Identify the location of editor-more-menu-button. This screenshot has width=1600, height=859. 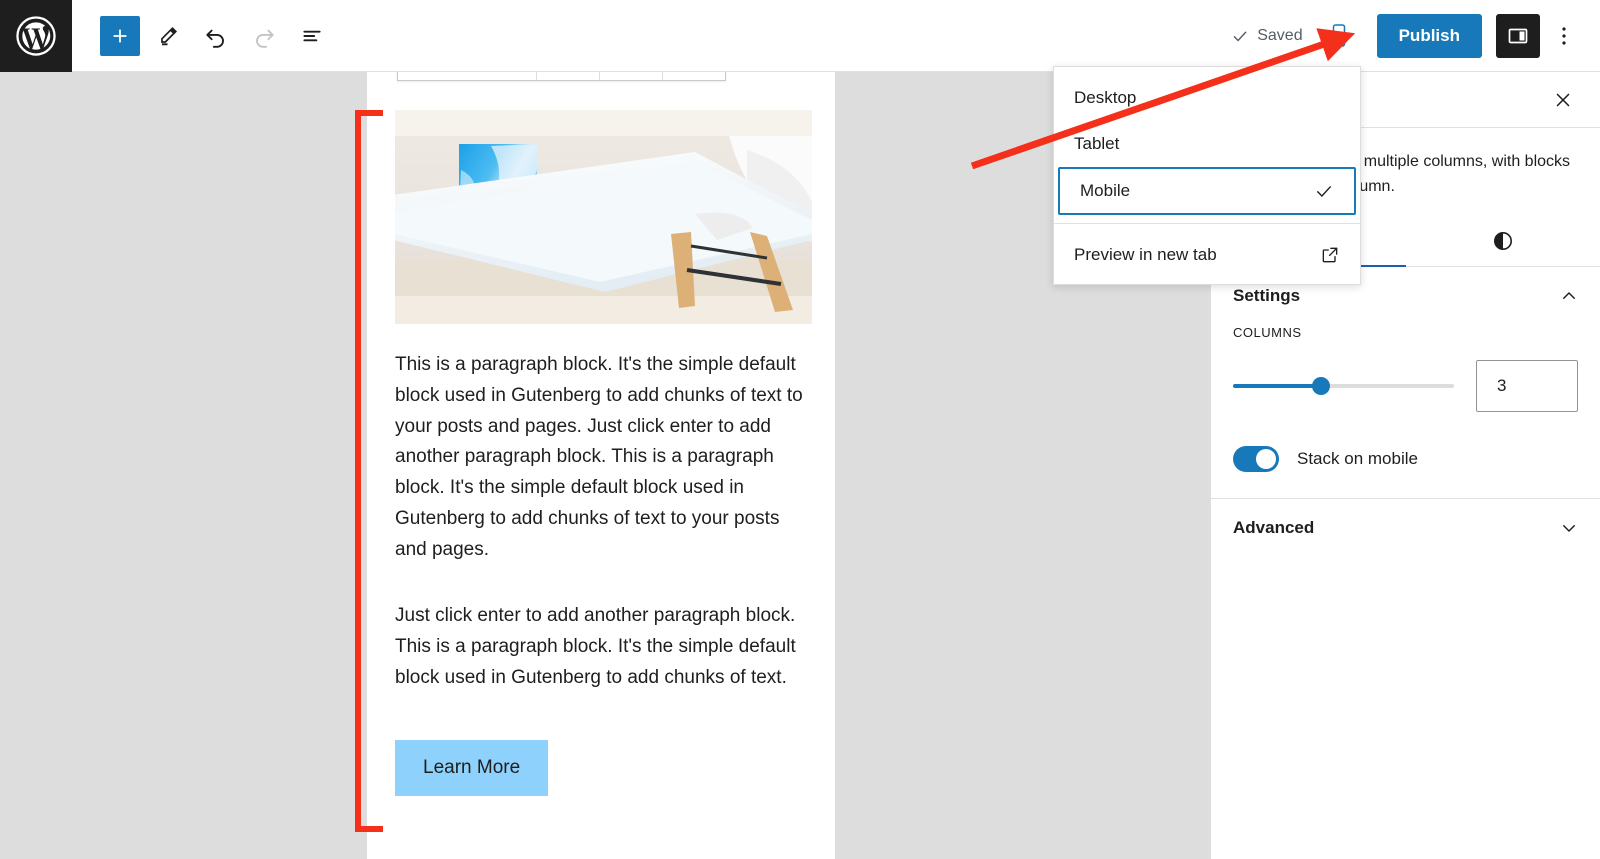
(1564, 36).